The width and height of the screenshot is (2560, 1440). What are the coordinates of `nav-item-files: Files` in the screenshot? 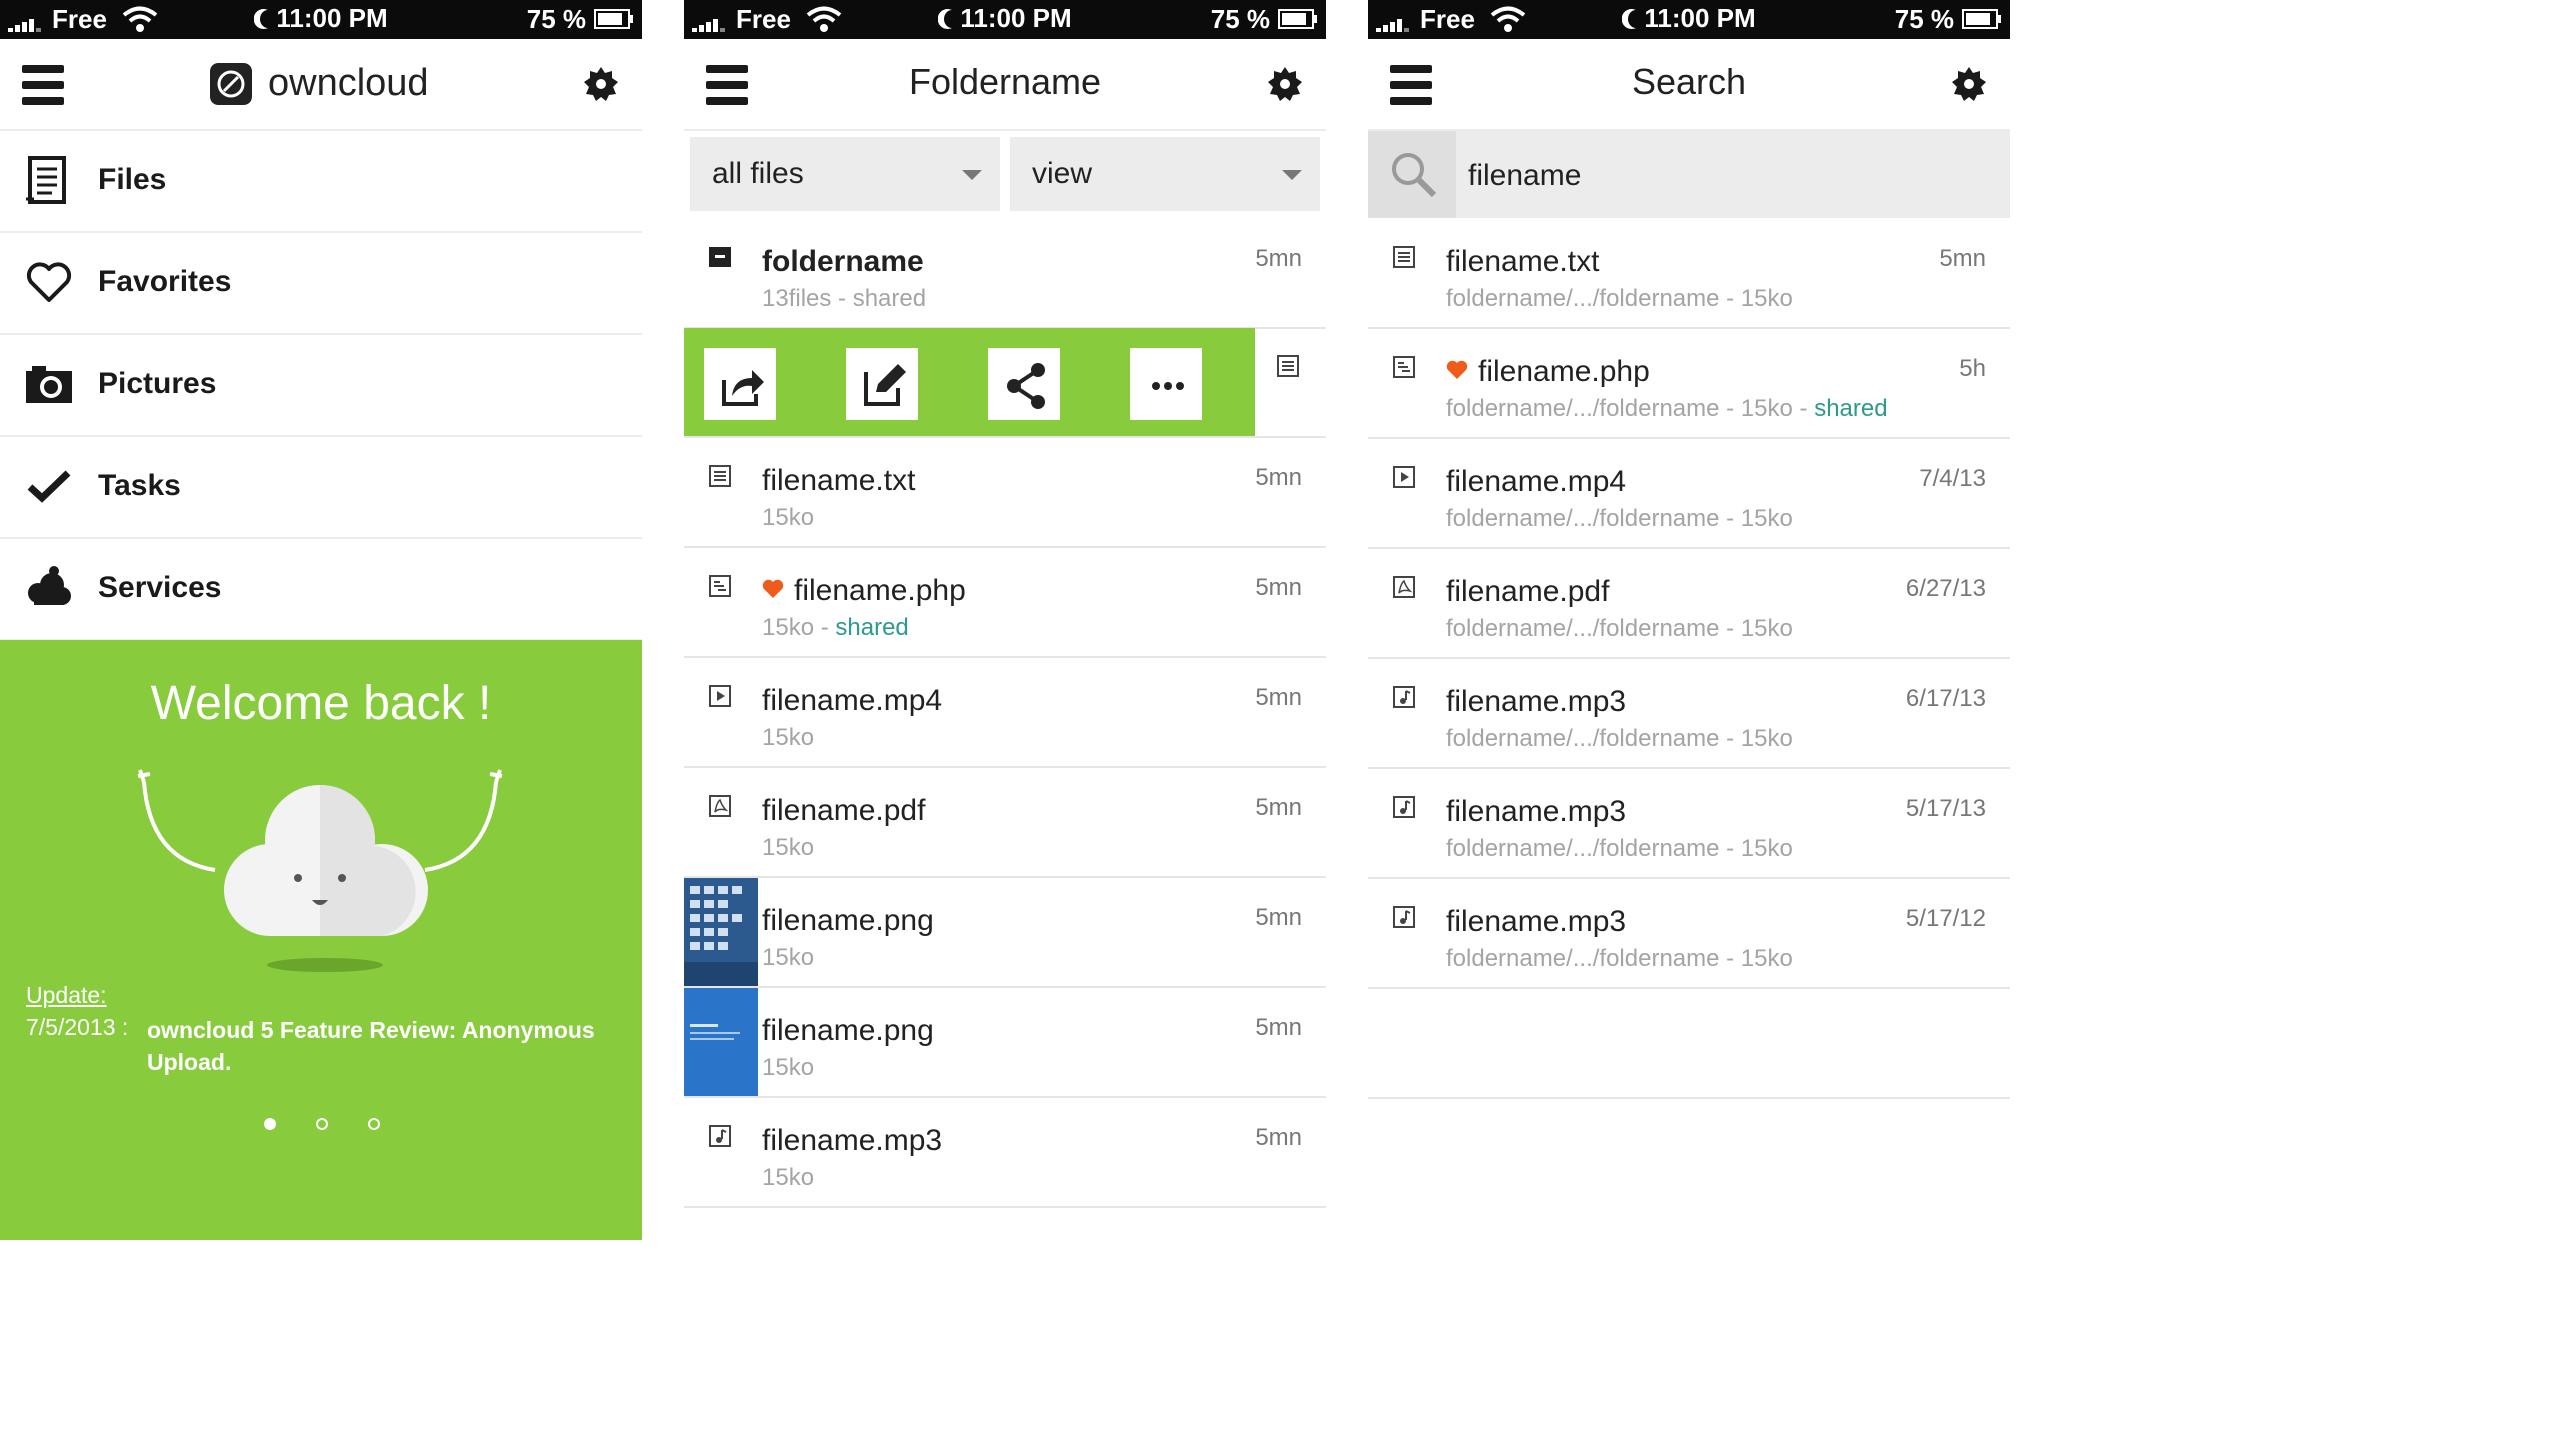 It's located at (321, 182).